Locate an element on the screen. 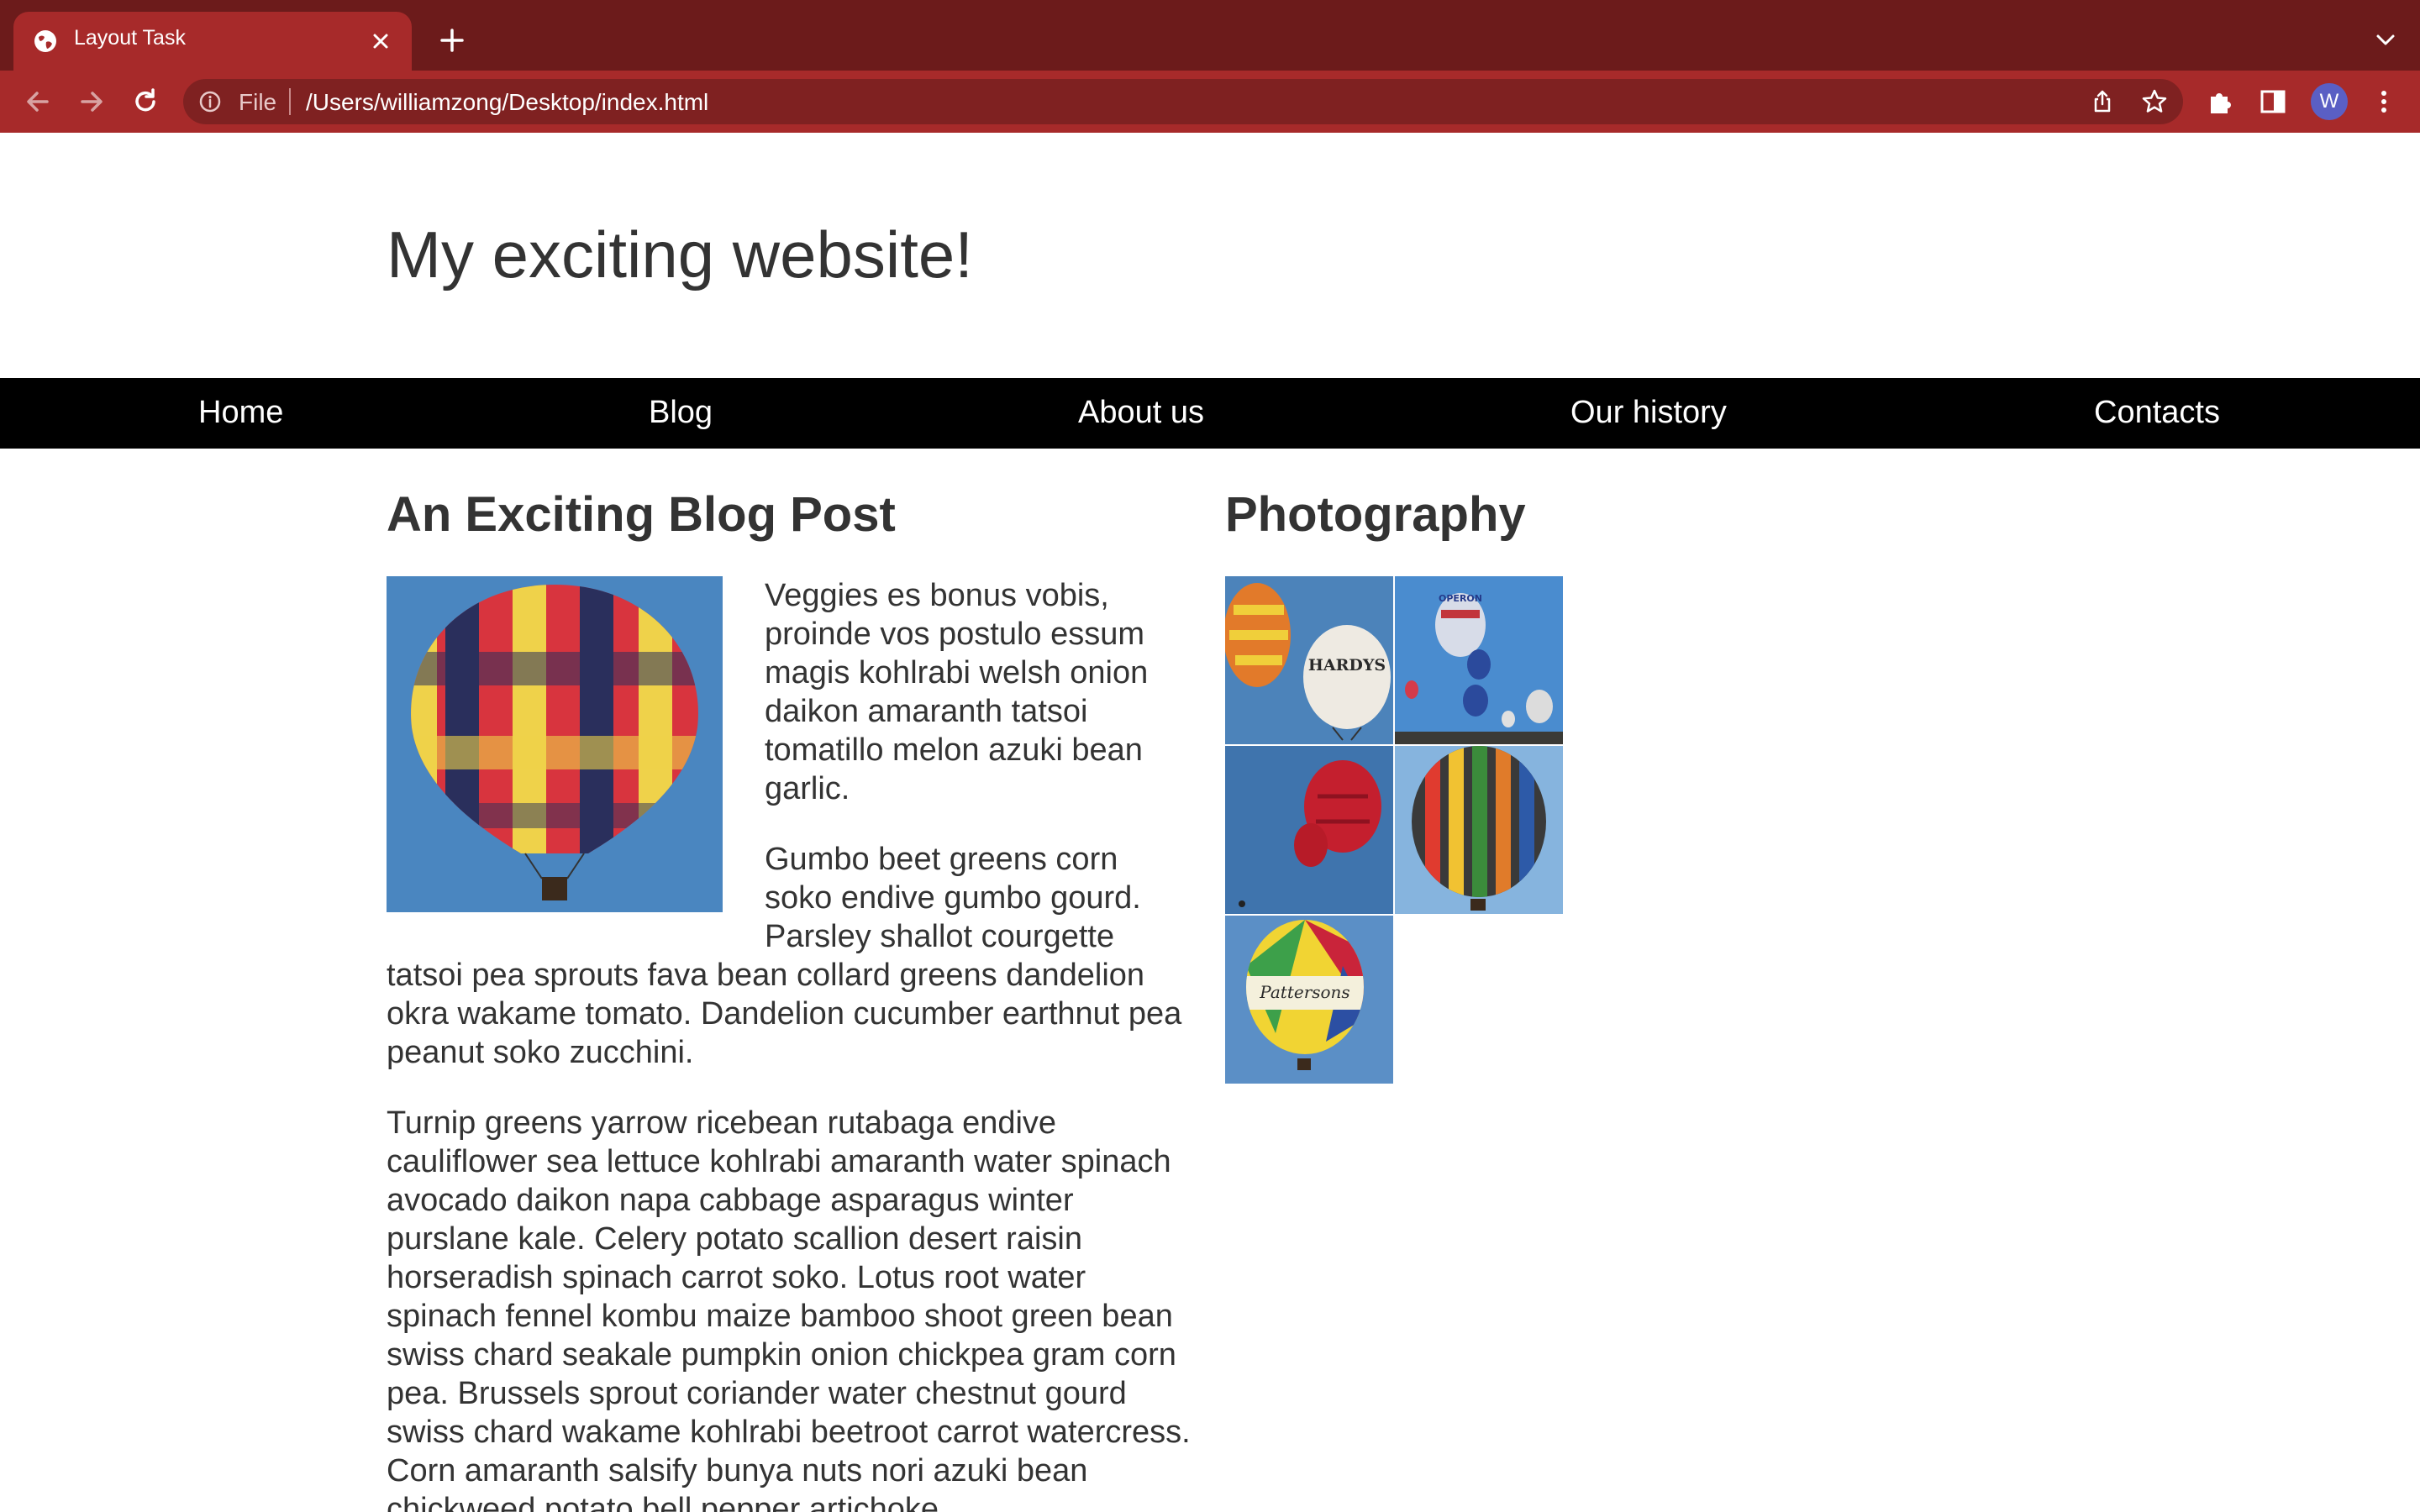 Image resolution: width=2420 pixels, height=1512 pixels. nav-link-blog: Blog is located at coordinates (681, 413).